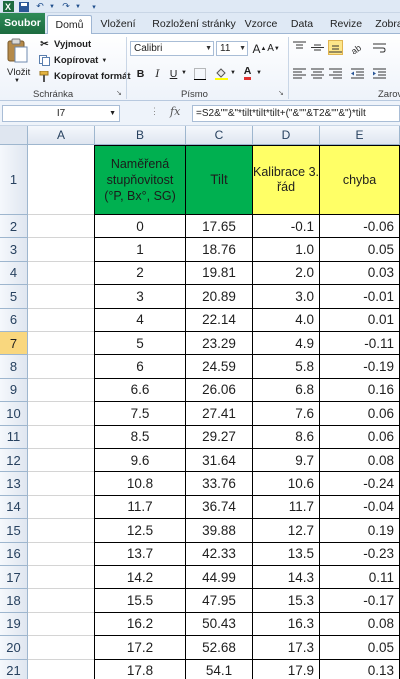 This screenshot has width=400, height=679. I want to click on undo-icon: ↶, so click(40, 6).